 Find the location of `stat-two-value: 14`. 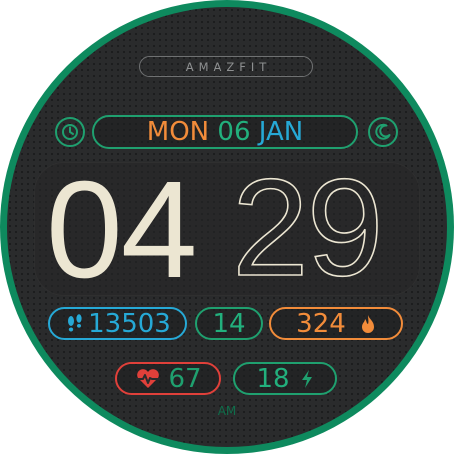

stat-two-value: 14 is located at coordinates (229, 323).